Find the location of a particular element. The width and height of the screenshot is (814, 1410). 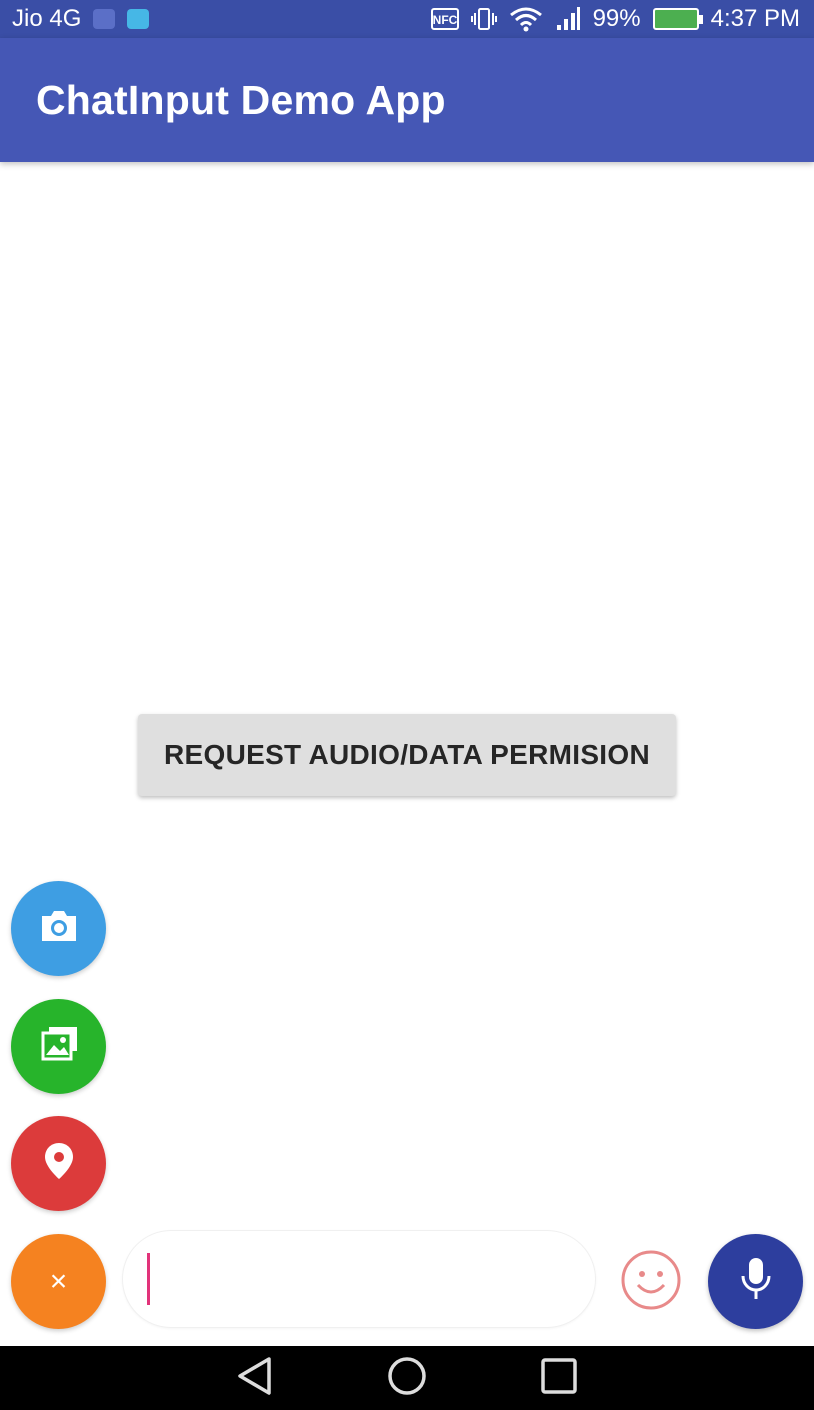

mic-button is located at coordinates (755, 1281).